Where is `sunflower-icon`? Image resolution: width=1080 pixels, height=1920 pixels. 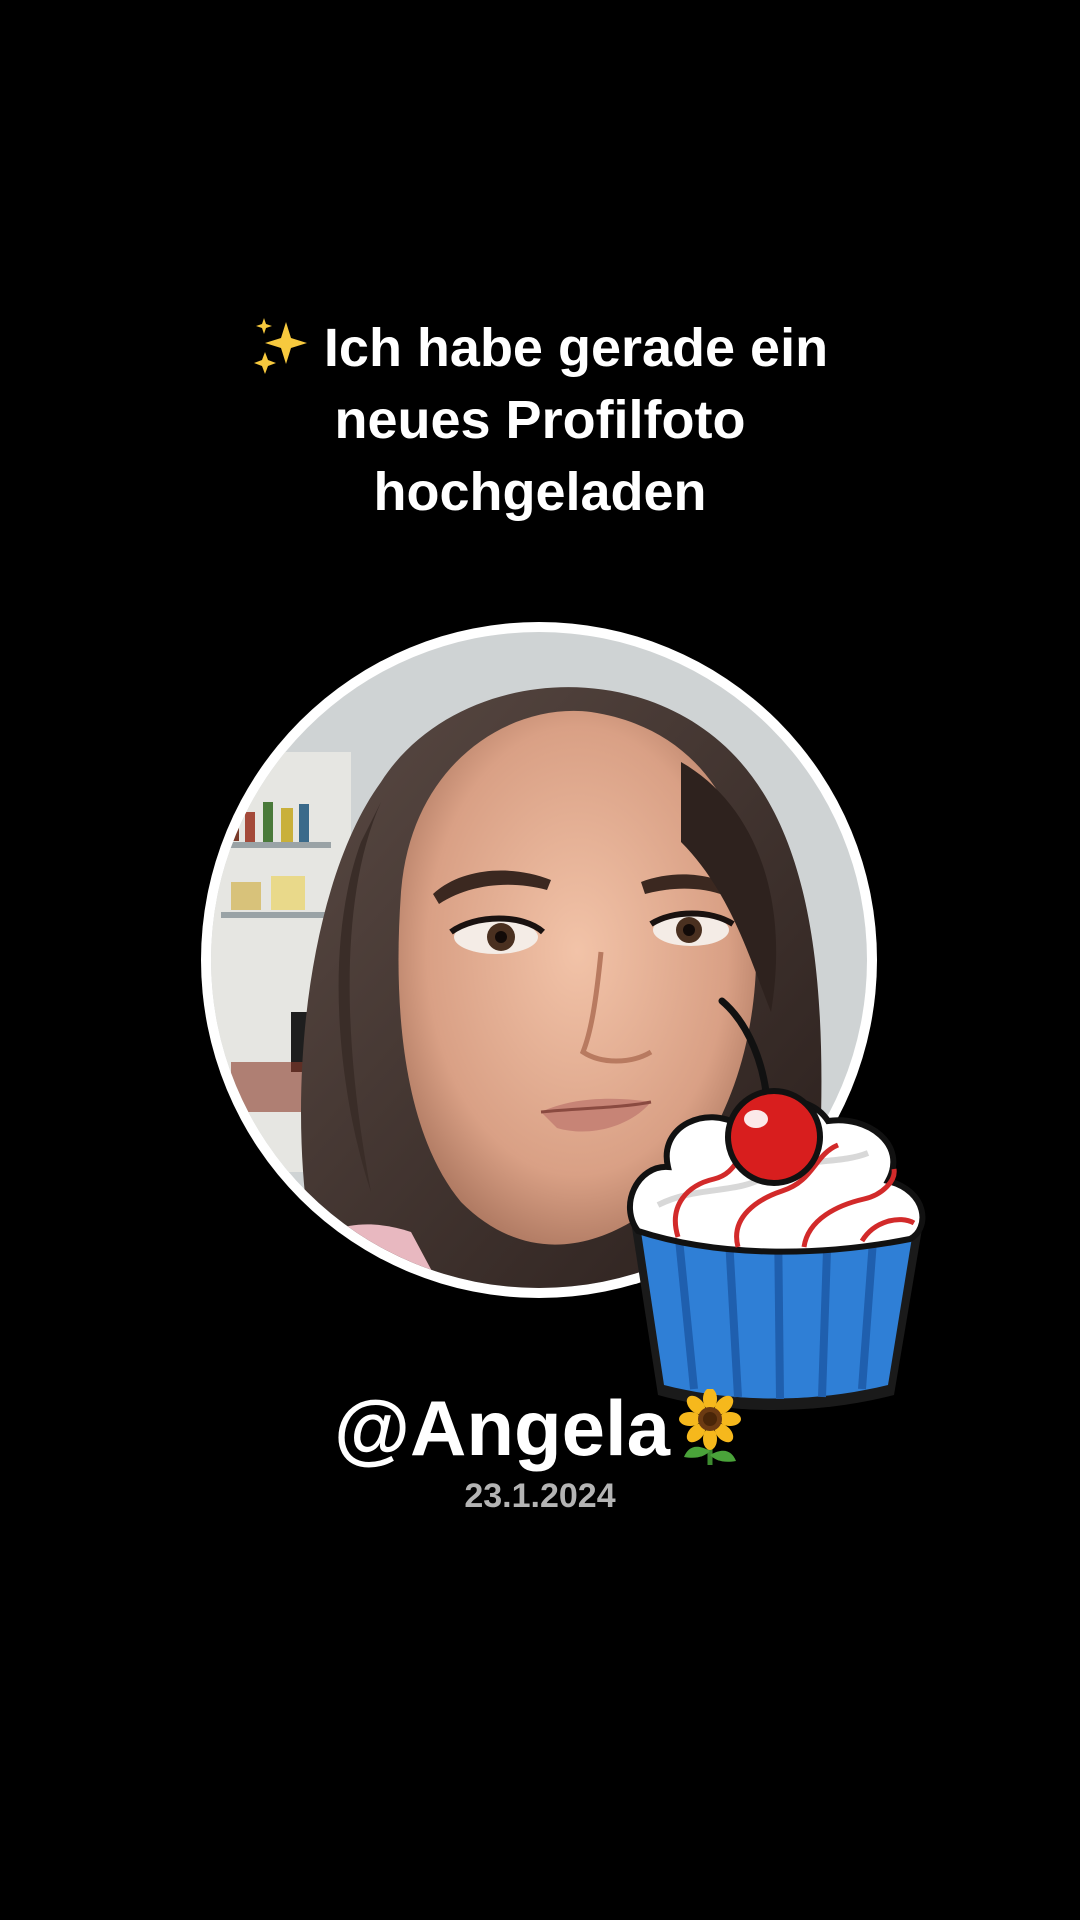
sunflower-icon is located at coordinates (710, 1427).